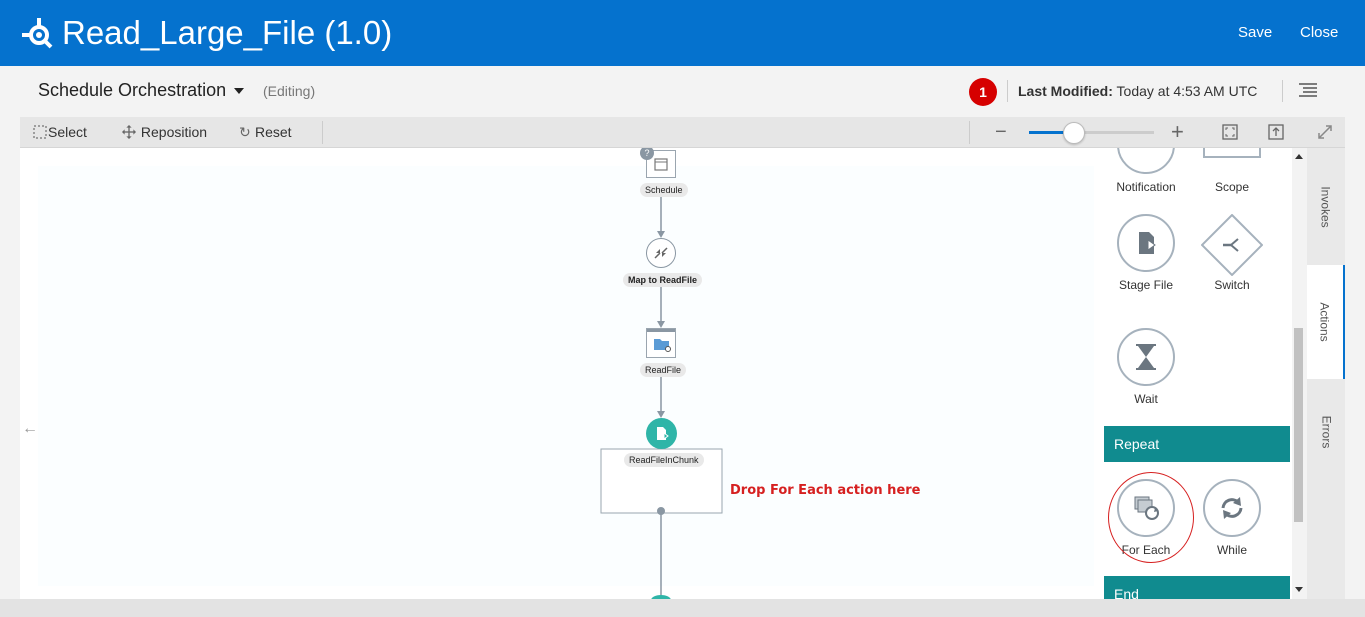  What do you see at coordinates (1299, 156) in the screenshot?
I see `scroll-up-icon` at bounding box center [1299, 156].